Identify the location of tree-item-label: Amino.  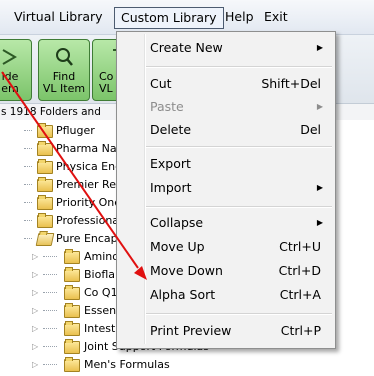
(101, 256).